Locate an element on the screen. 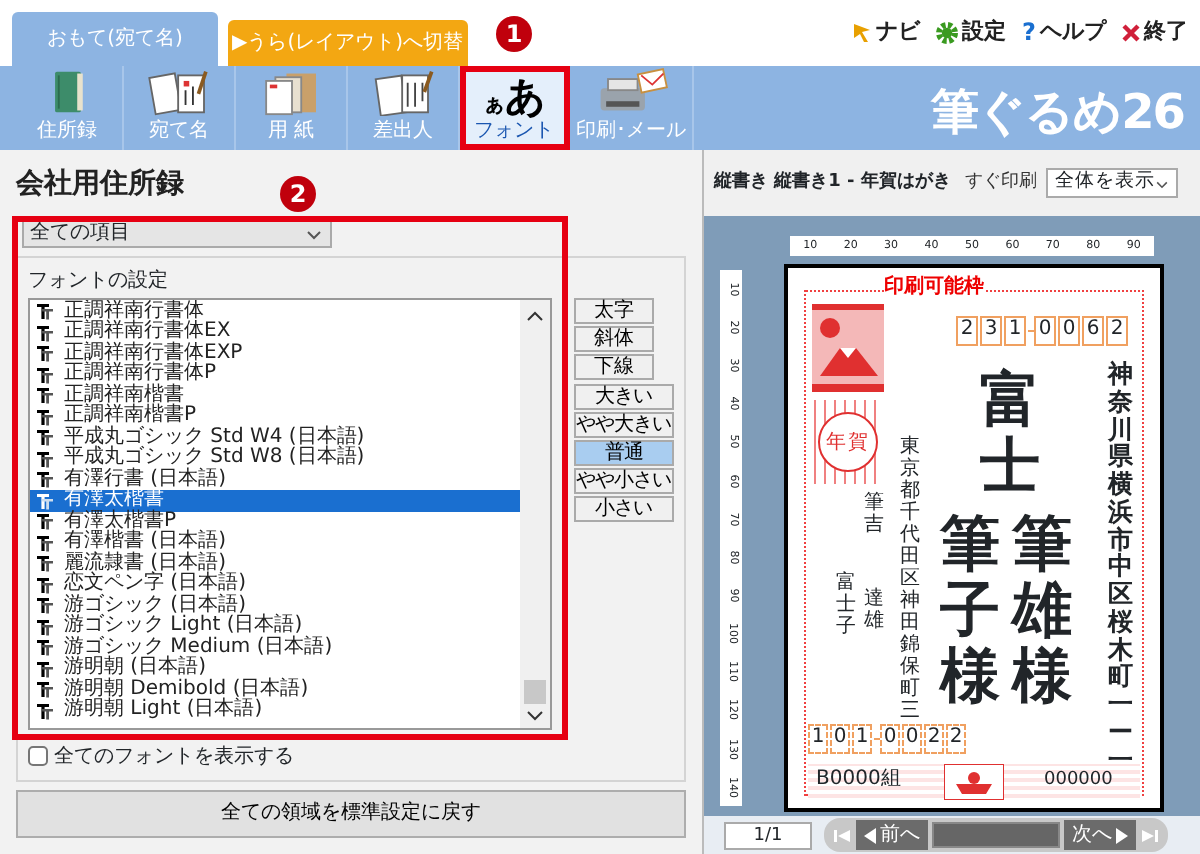 This screenshot has width=1200, height=854. size-button: やや小さい is located at coordinates (623, 480).